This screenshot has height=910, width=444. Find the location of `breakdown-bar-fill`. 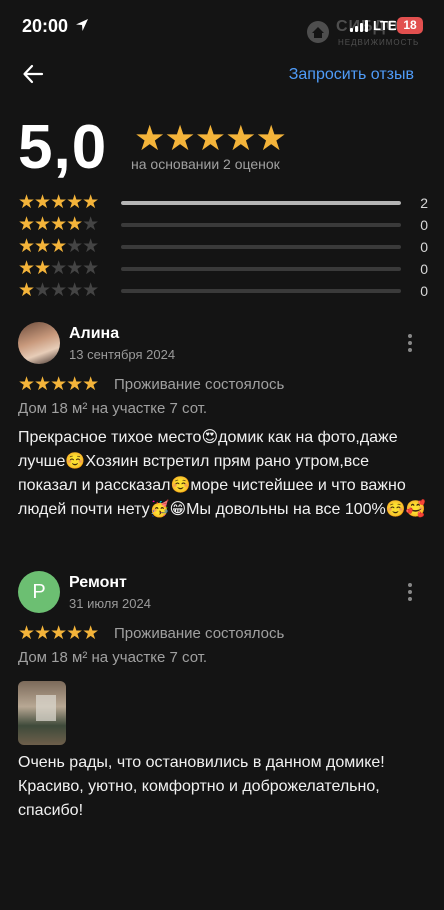

breakdown-bar-fill is located at coordinates (261, 203).